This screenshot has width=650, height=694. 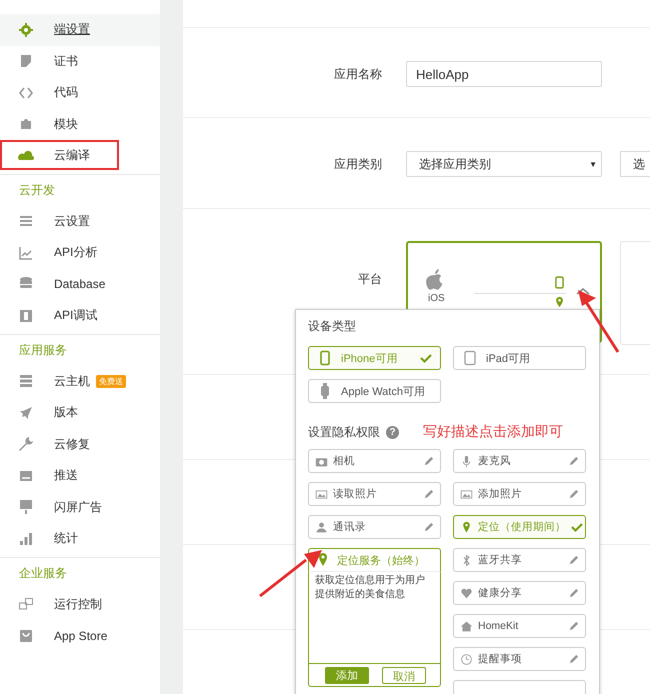 I want to click on document-icon, so click(x=26, y=61).